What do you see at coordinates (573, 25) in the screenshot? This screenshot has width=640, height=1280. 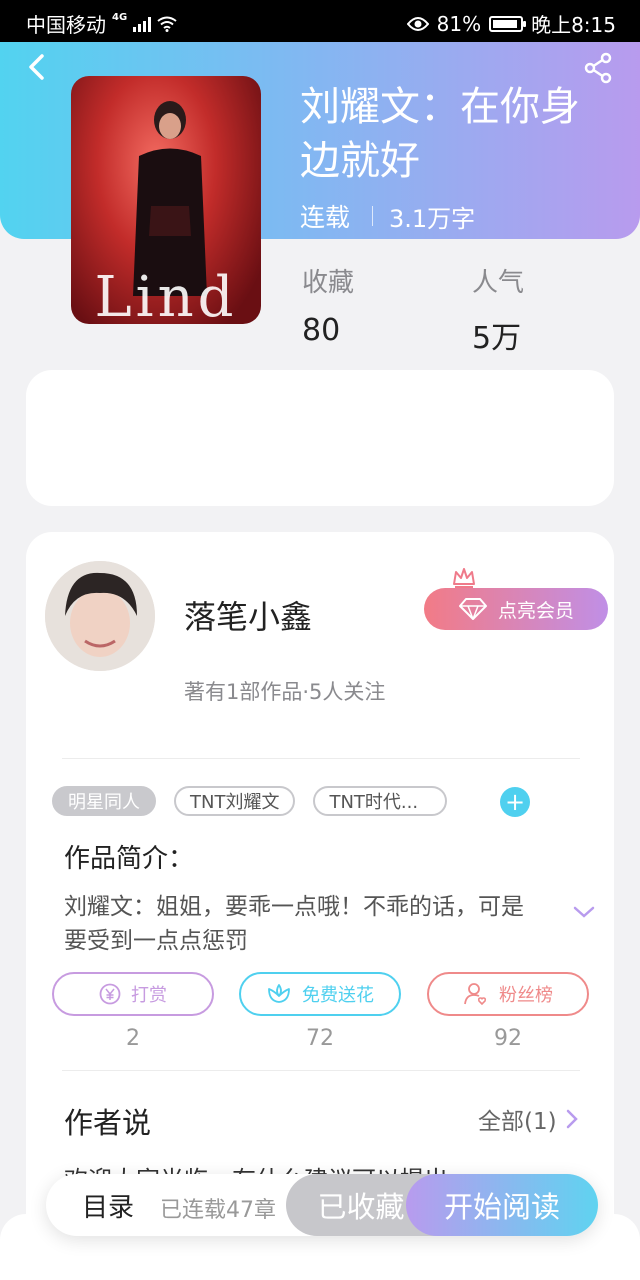 I see `clock: 晚上8:15` at bounding box center [573, 25].